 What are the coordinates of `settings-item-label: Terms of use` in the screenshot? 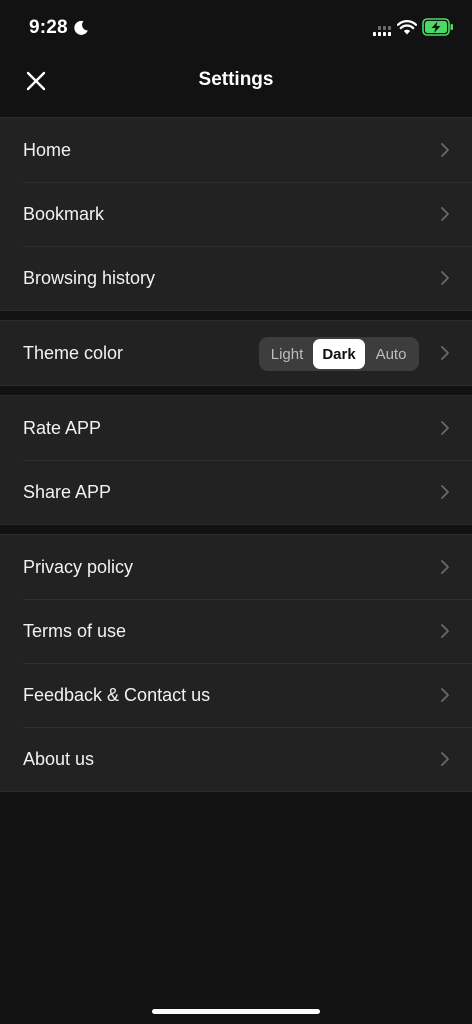 It's located at (75, 630).